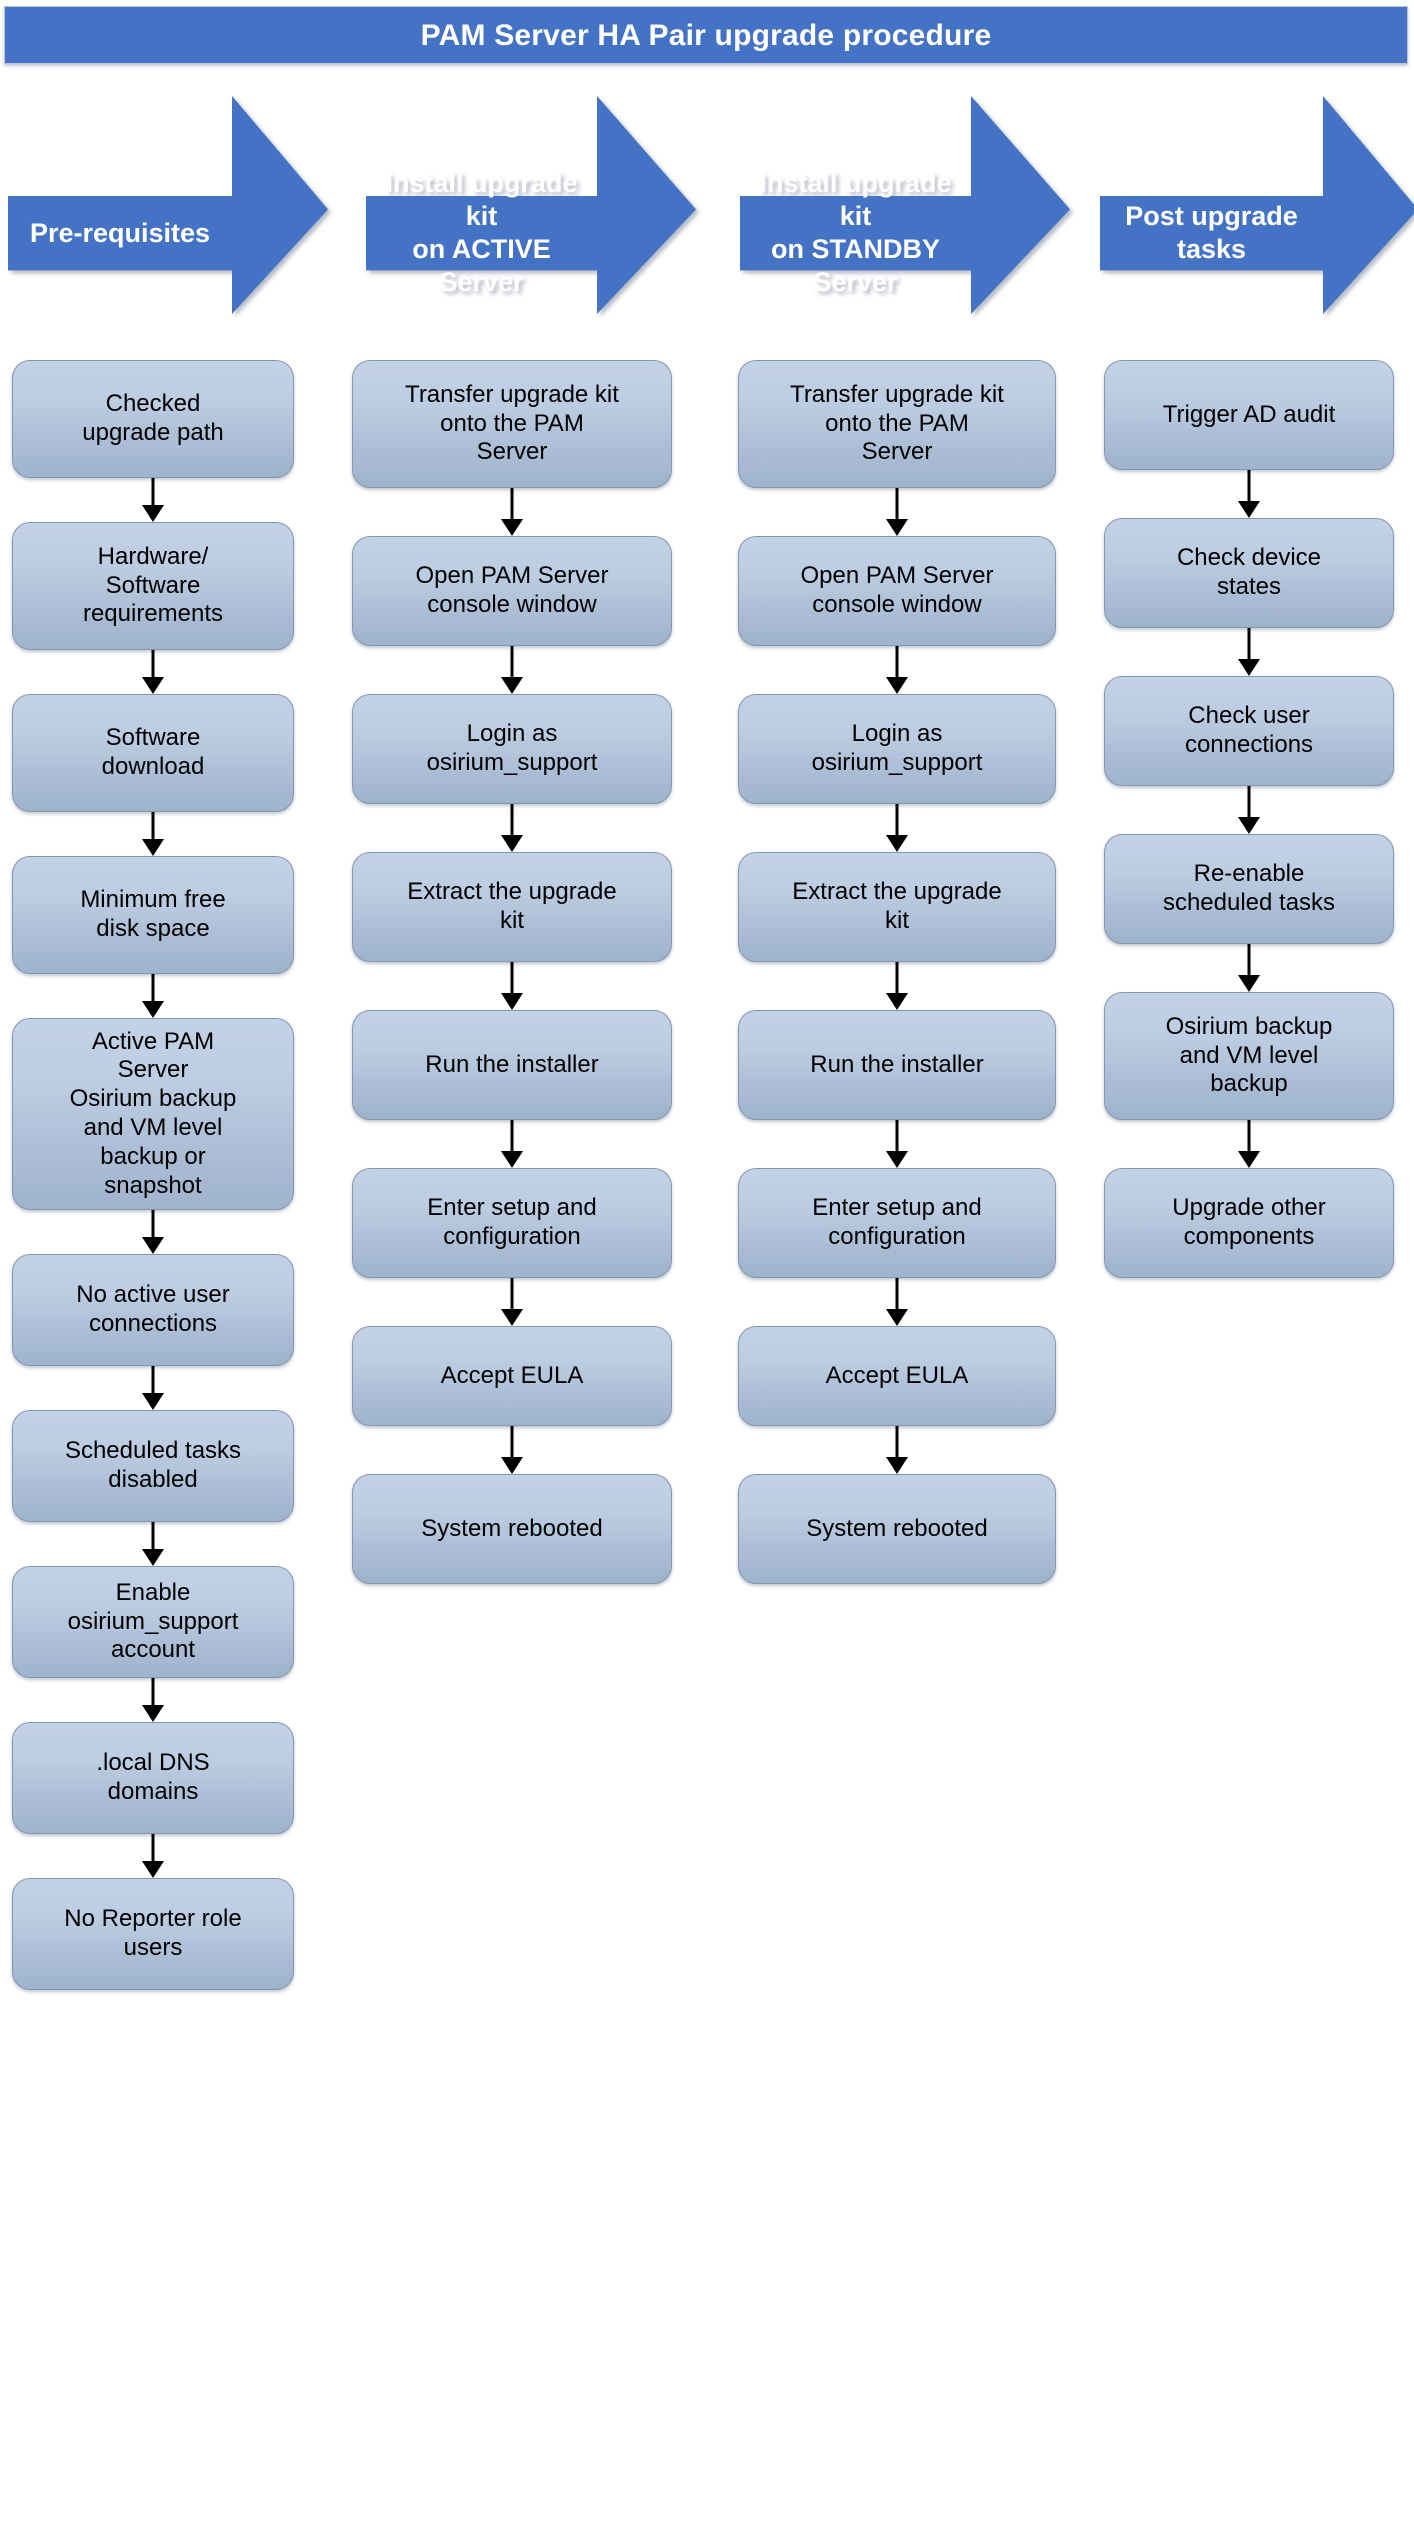 The height and width of the screenshot is (2523, 1414). I want to click on diagram-title-banner: PAM Server HA Pair upgrade procedure, so click(706, 35).